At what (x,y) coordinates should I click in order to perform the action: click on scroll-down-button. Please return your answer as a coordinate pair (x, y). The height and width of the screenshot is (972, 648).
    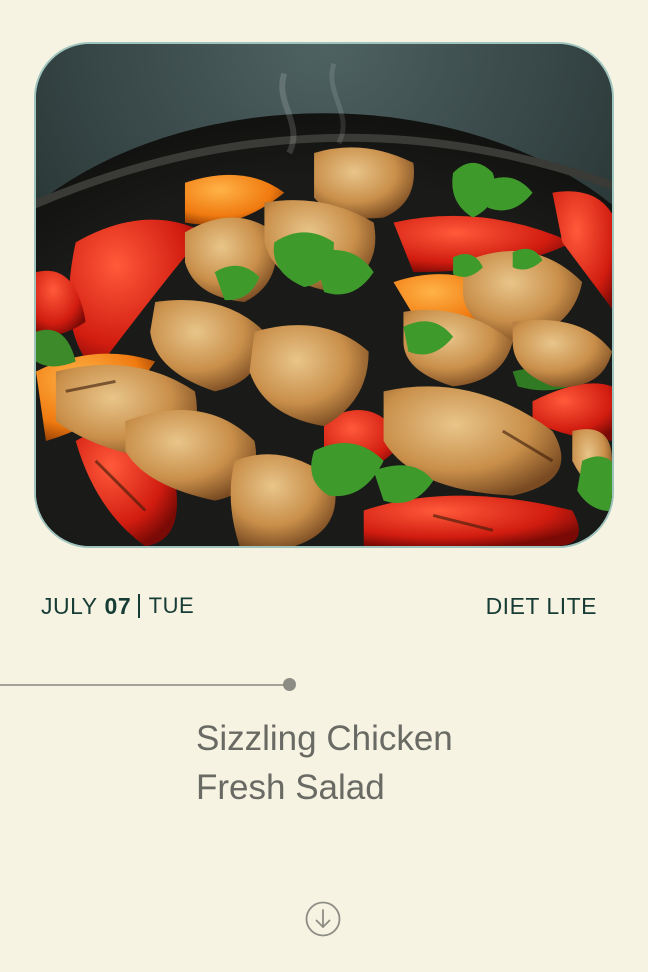
    Looking at the image, I should click on (323, 919).